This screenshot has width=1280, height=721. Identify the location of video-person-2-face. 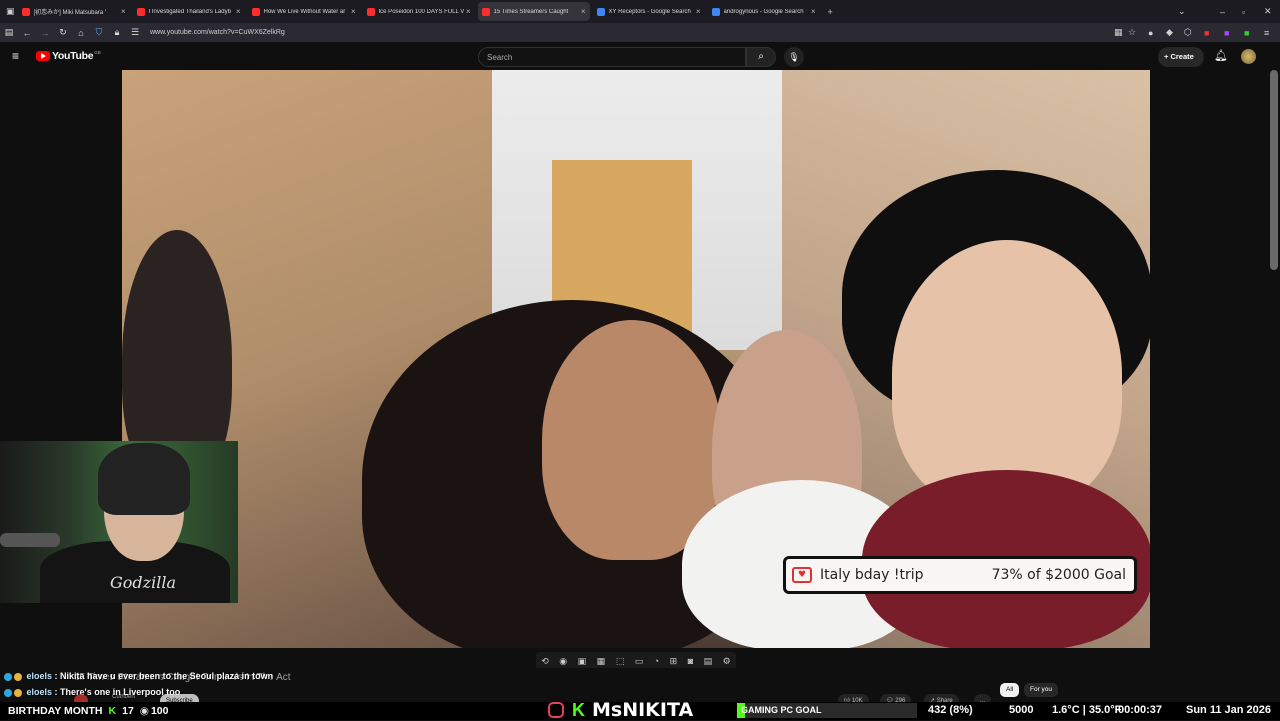
(632, 440).